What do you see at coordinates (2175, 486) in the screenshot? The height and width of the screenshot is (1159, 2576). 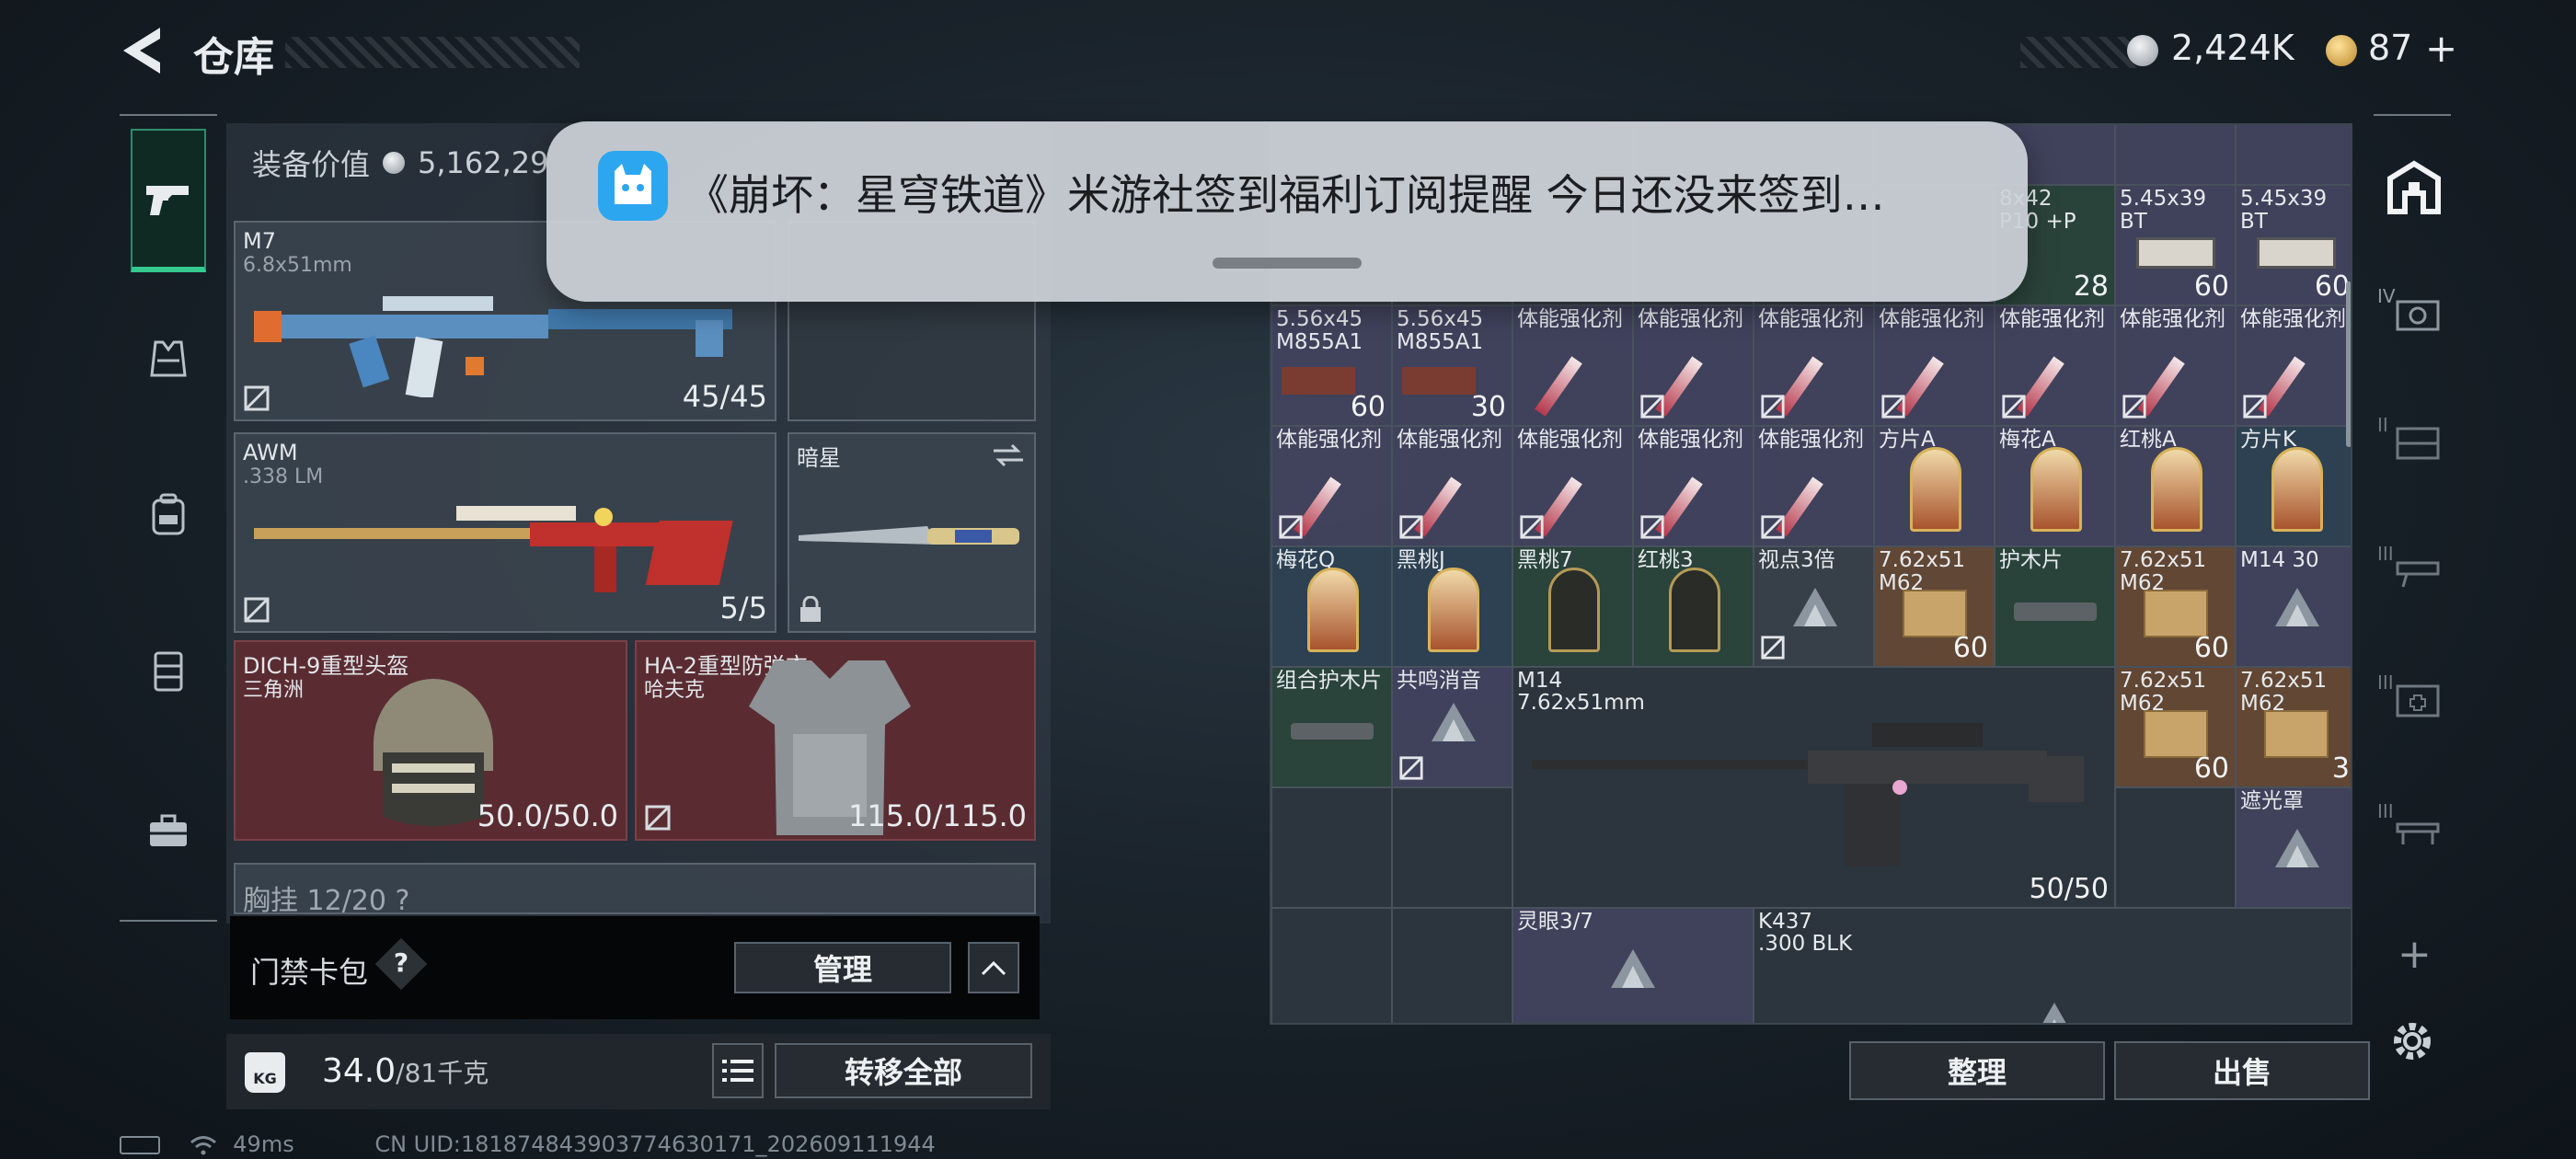 I see `card-cell: 红桃A` at bounding box center [2175, 486].